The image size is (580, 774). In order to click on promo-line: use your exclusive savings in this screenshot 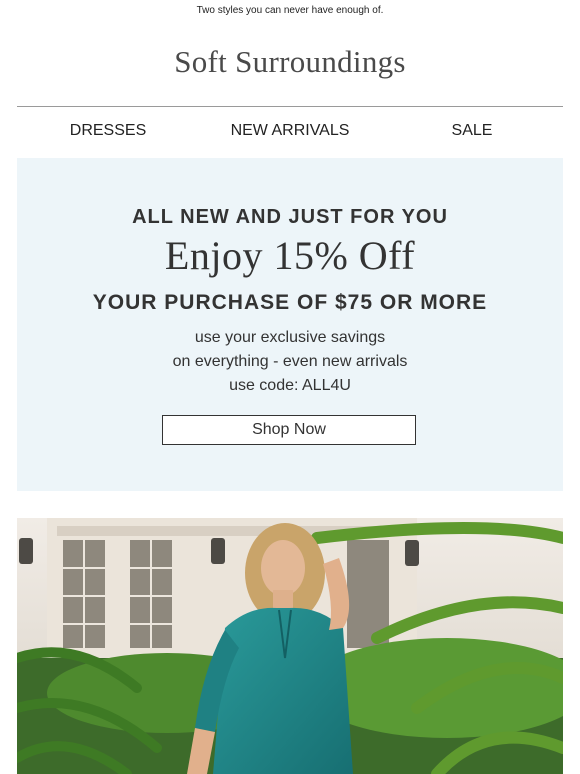, I will do `click(290, 337)`.